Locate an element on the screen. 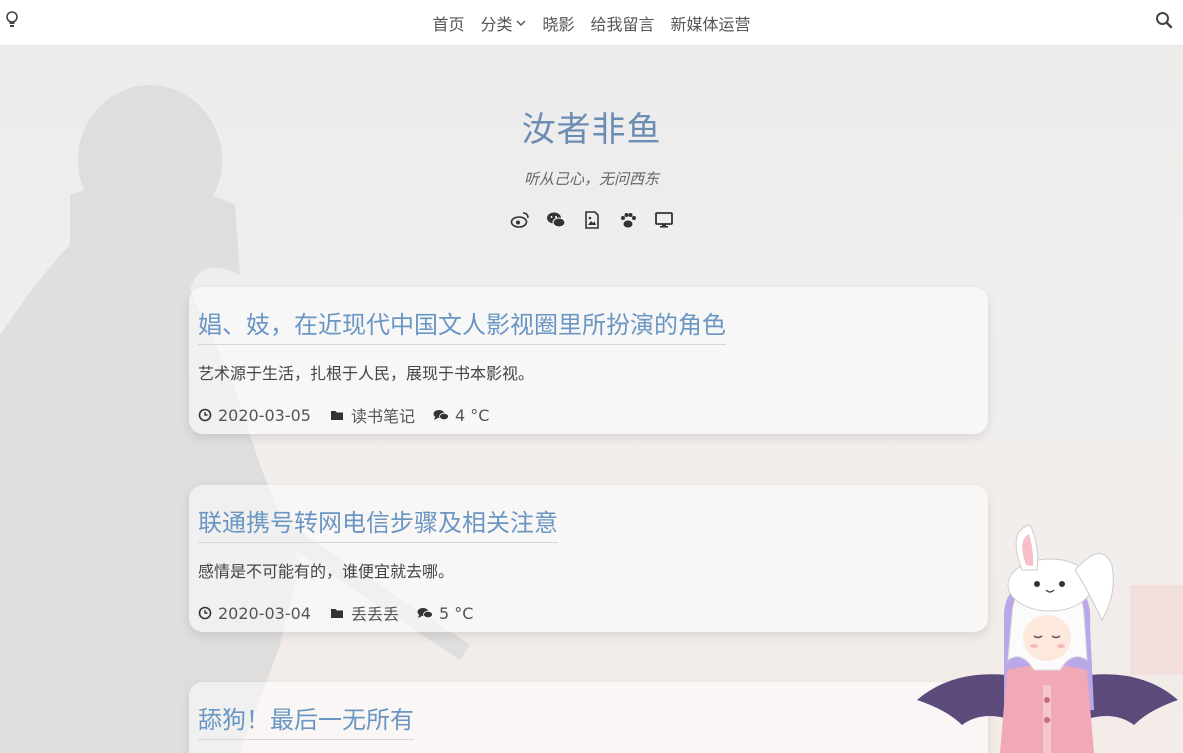  post-category: 读书笔记 is located at coordinates (383, 415).